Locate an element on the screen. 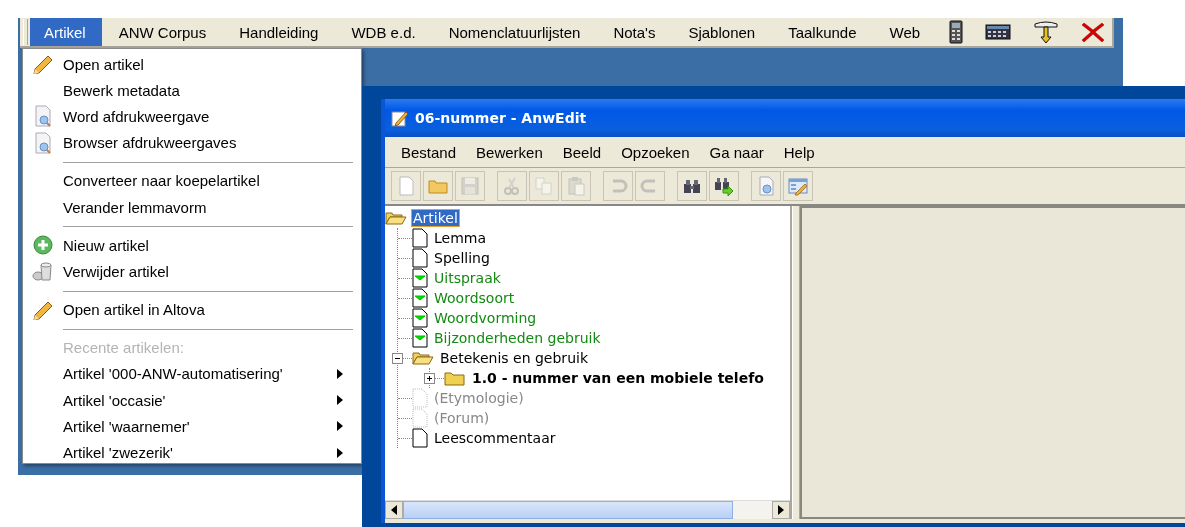 This screenshot has height=527, width=1185. binoculars-arrow-icon is located at coordinates (724, 186).